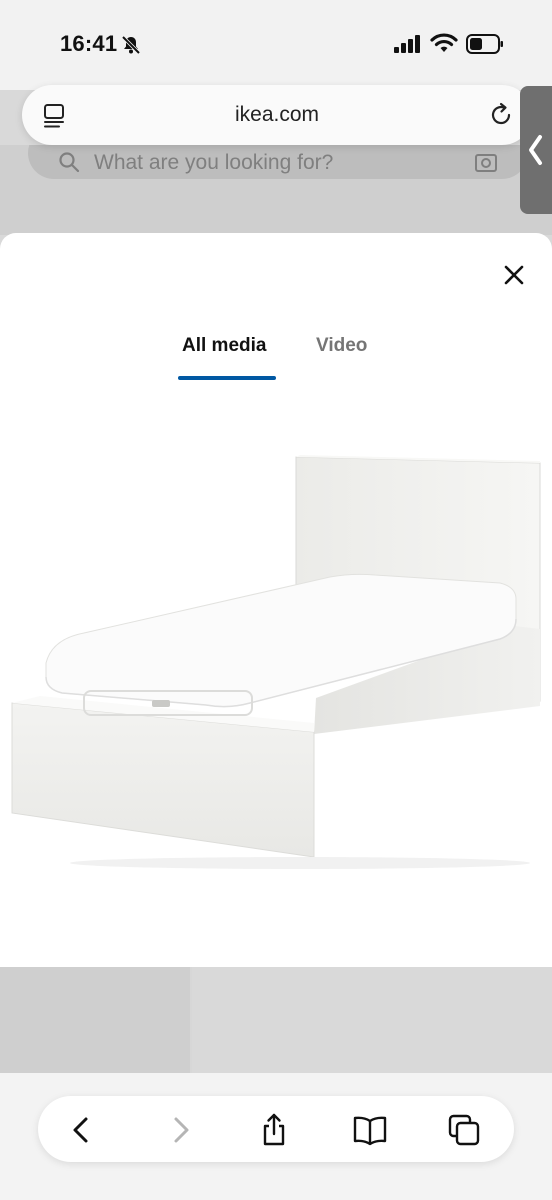 Image resolution: width=552 pixels, height=1200 pixels. Describe the element at coordinates (501, 117) in the screenshot. I see `reload-icon` at that location.